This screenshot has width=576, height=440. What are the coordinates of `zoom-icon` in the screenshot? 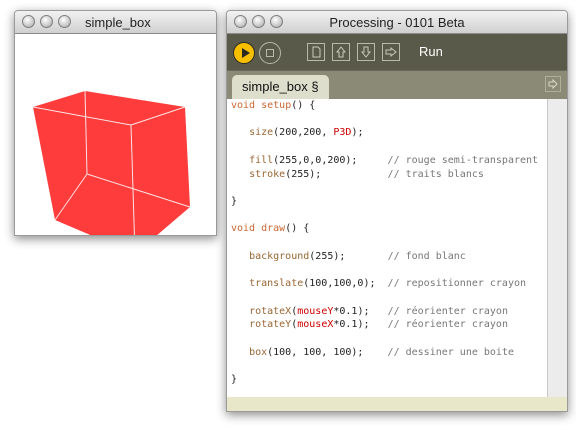 It's located at (64, 21).